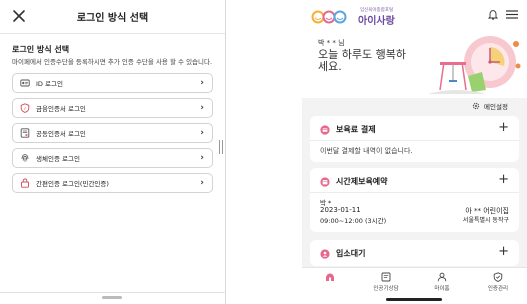 The width and height of the screenshot is (527, 304). Describe the element at coordinates (485, 220) in the screenshot. I see `daycare-region: 서울특별시 동작구` at that location.